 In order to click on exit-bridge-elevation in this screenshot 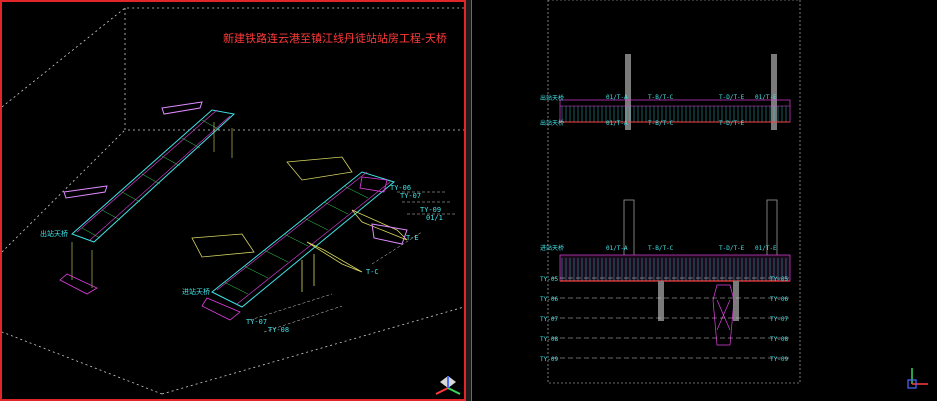, I will do `click(675, 92)`.